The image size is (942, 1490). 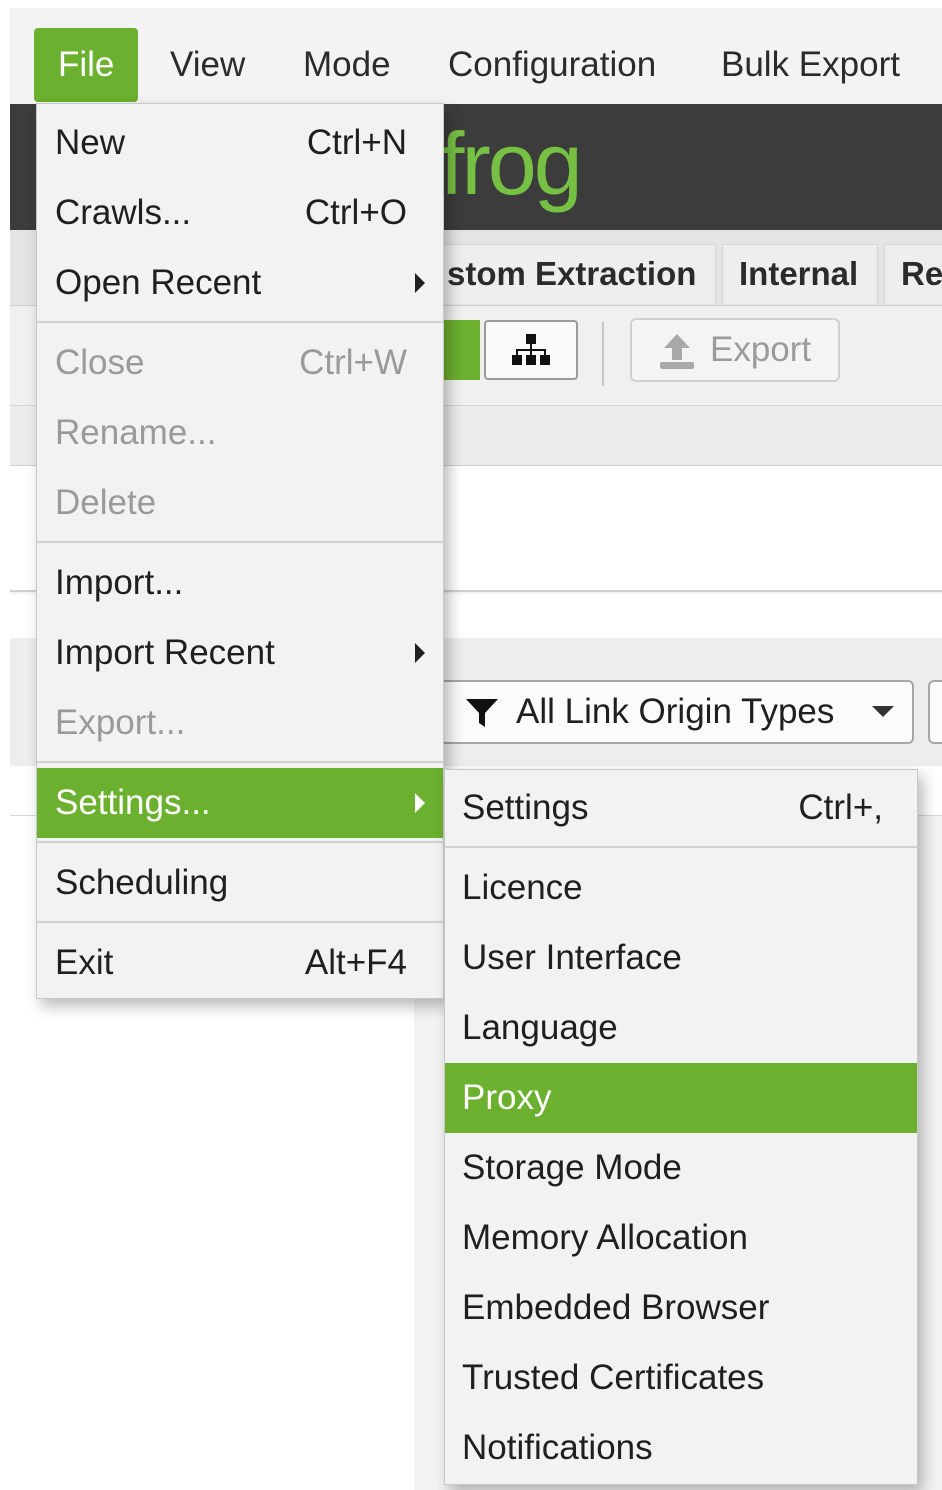 I want to click on menu-mode: Mode, so click(x=347, y=65).